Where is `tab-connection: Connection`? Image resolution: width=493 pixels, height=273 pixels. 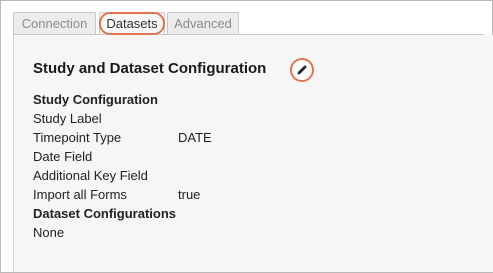
tab-connection: Connection is located at coordinates (54, 23).